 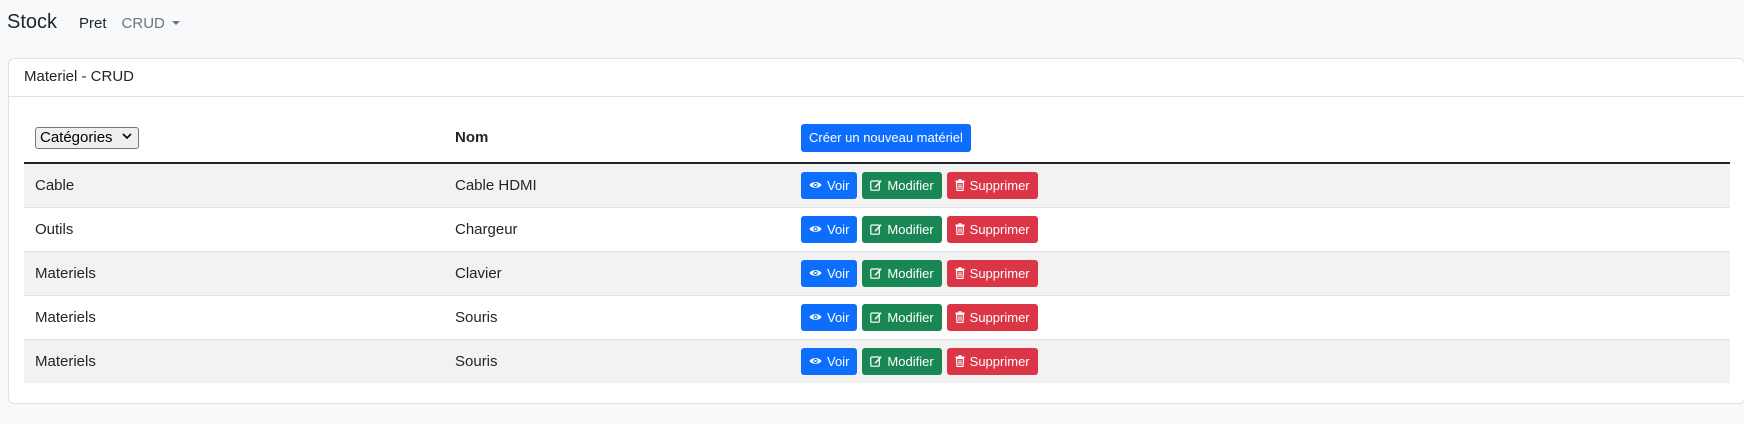 I want to click on nav-dropdown-crud: CRUD, so click(x=151, y=23).